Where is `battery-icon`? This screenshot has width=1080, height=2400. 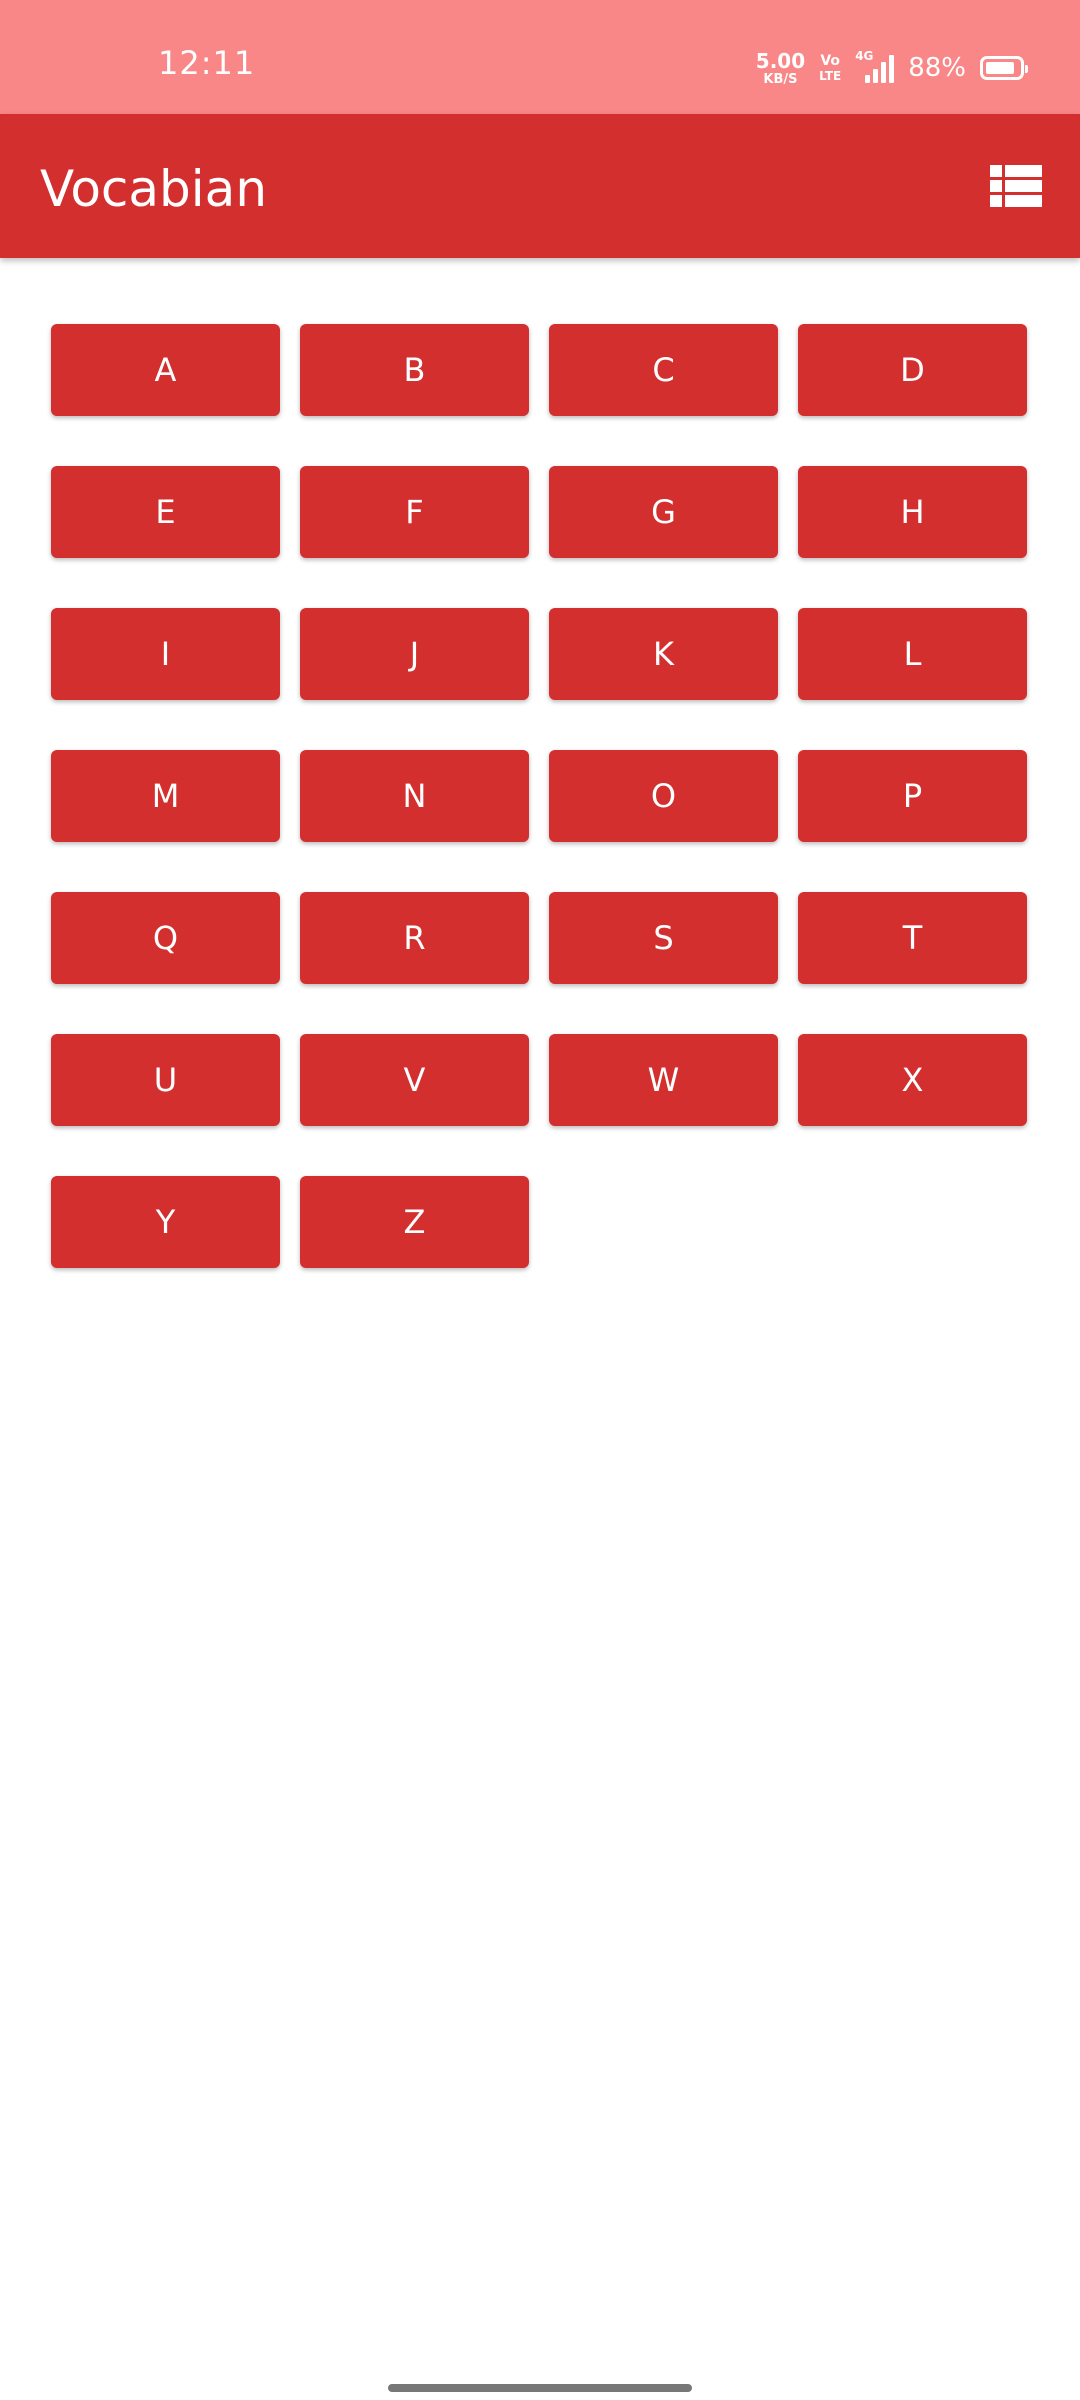 battery-icon is located at coordinates (1004, 68).